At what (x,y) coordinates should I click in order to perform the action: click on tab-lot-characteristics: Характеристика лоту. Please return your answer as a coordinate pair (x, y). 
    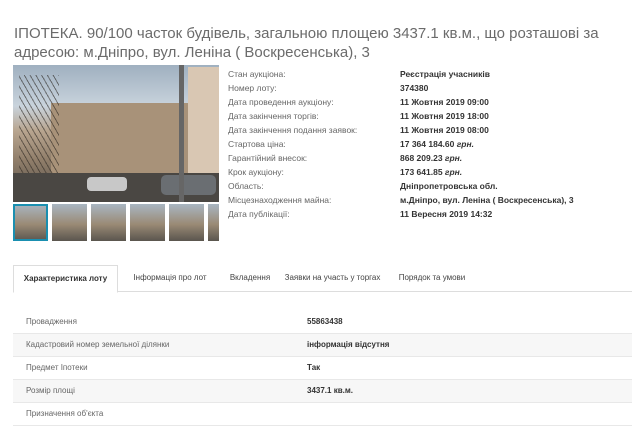
    Looking at the image, I should click on (65, 279).